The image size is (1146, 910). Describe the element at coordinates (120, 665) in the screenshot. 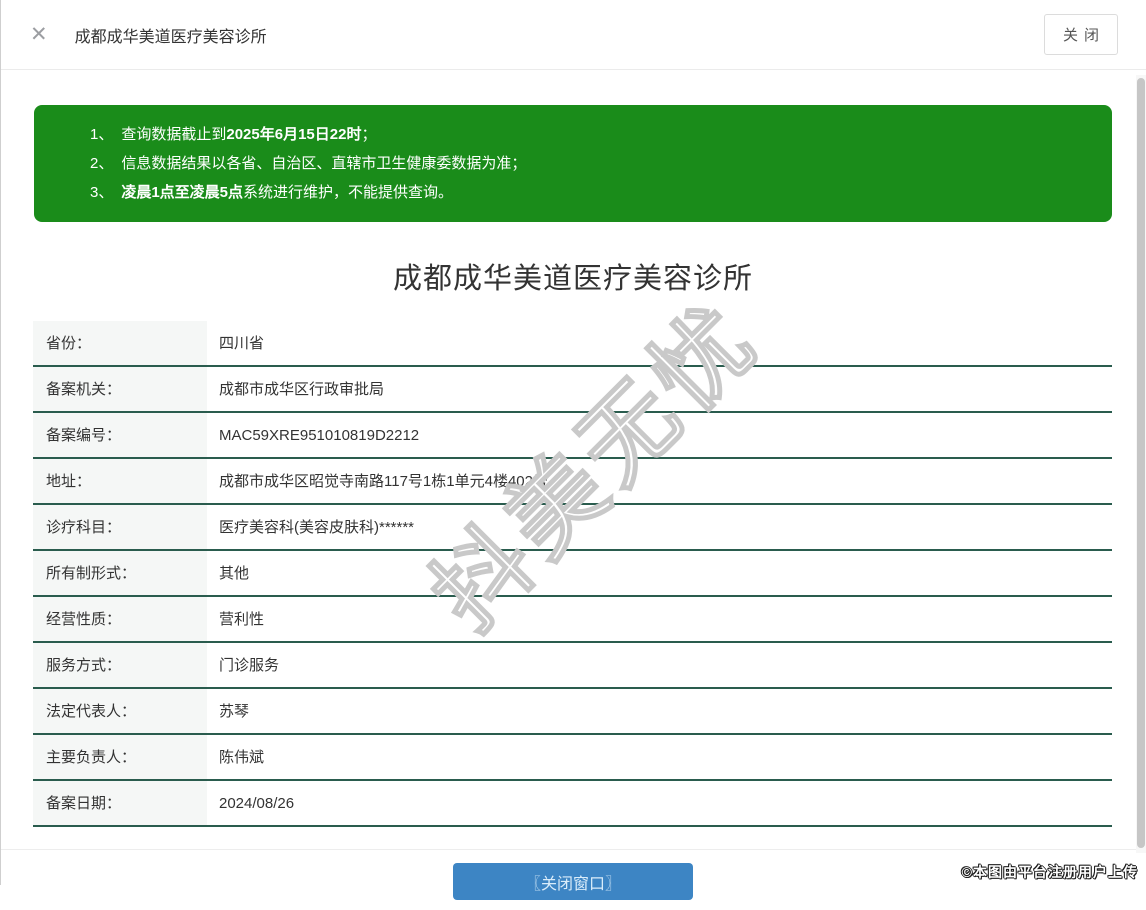

I see `field-label: 服务方式：` at that location.